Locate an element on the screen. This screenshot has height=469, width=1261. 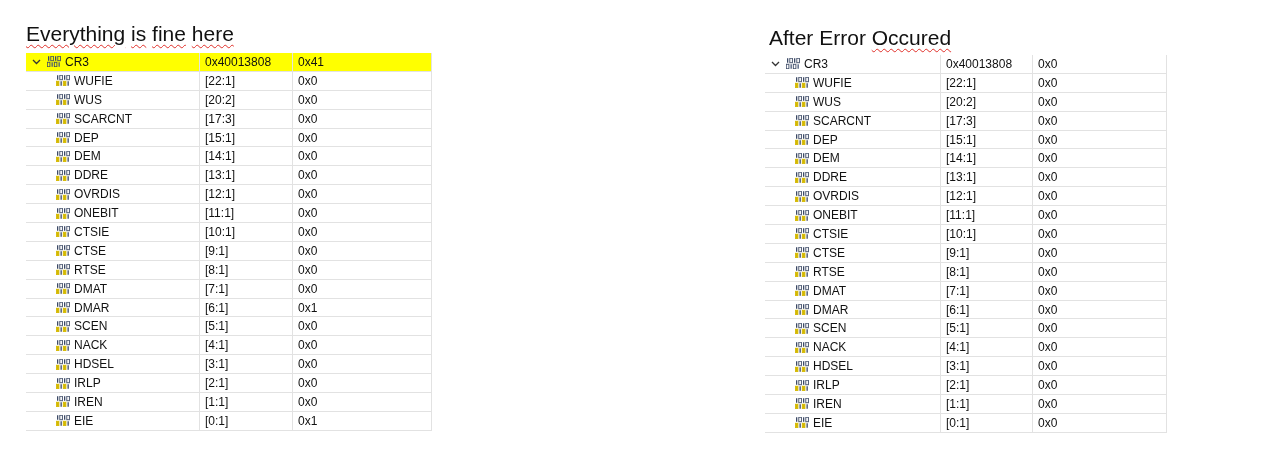
value-cell: 0x41 is located at coordinates (361, 62).